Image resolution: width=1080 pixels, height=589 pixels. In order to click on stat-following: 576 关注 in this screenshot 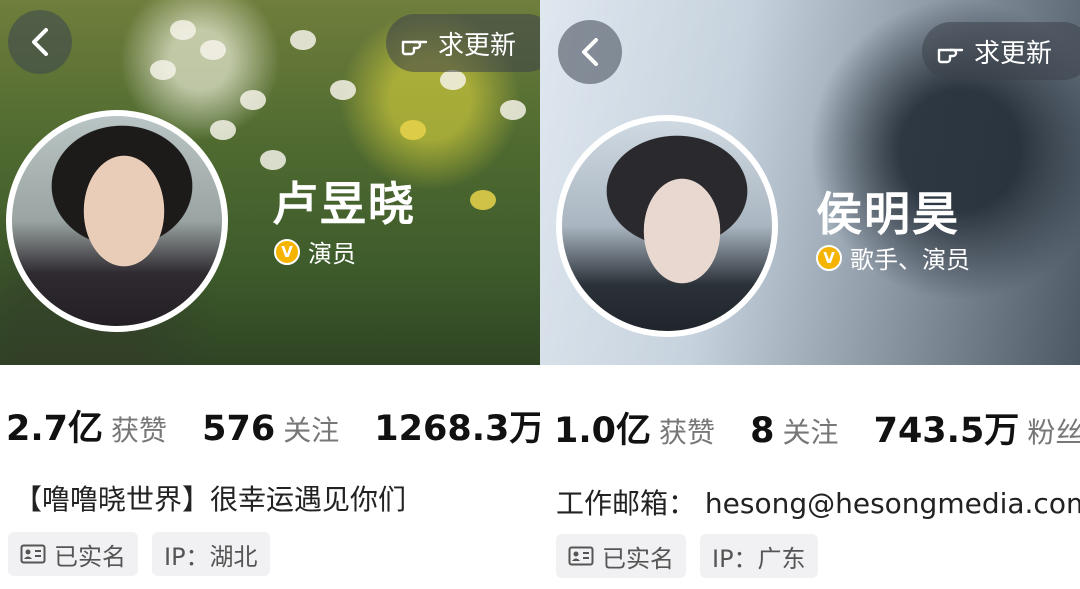, I will do `click(270, 429)`.